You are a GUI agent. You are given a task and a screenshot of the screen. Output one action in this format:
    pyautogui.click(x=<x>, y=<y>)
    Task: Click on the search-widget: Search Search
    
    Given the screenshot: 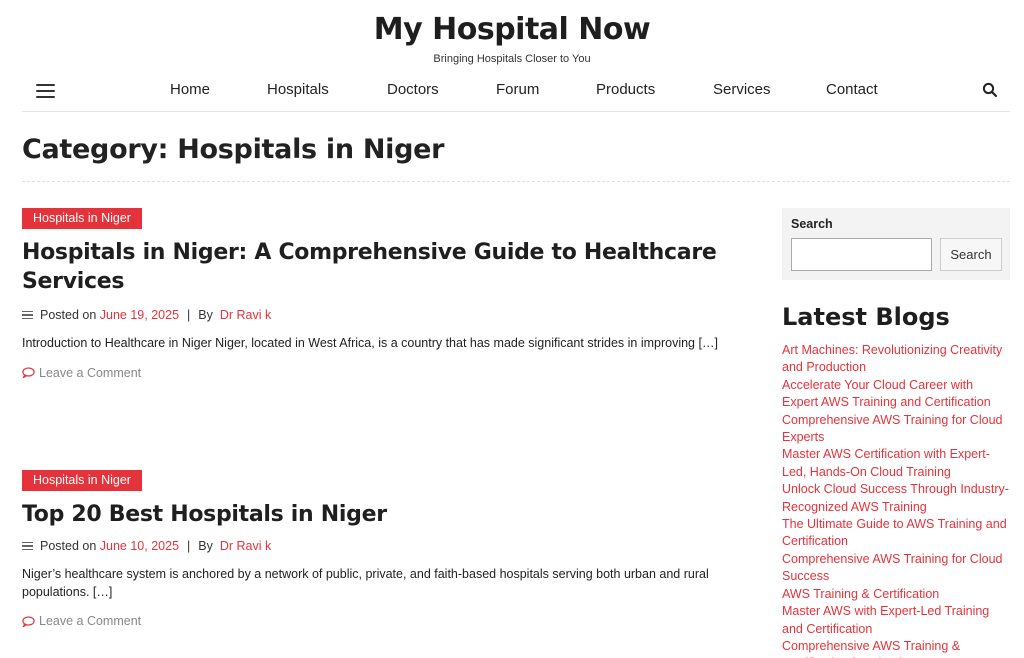 What is the action you would take?
    pyautogui.click(x=896, y=244)
    